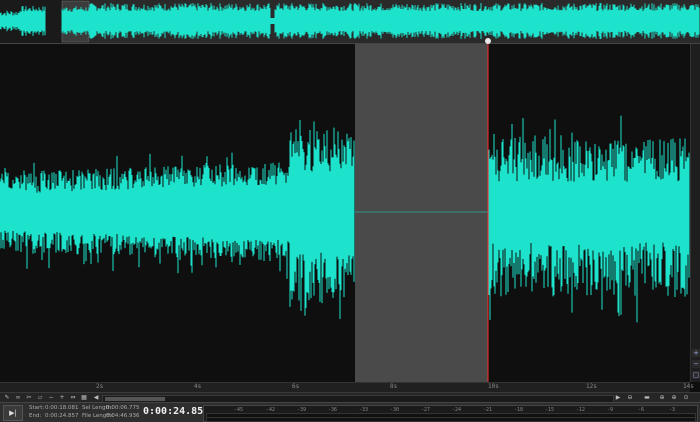 The height and width of the screenshot is (422, 700). What do you see at coordinates (591, 386) in the screenshot?
I see `ruler-label: 12s` at bounding box center [591, 386].